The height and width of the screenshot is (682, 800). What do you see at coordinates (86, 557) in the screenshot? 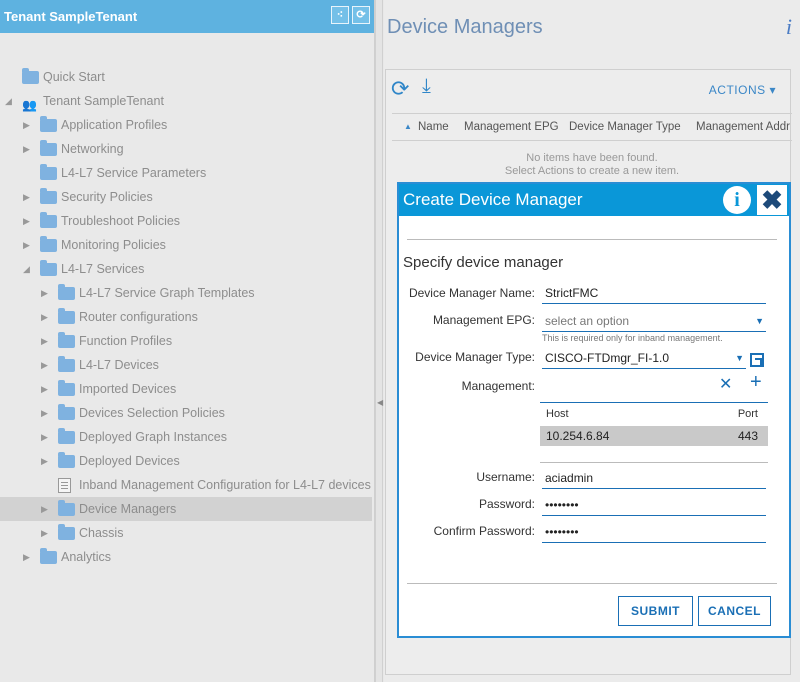
I see `tree-item-label: Analytics` at bounding box center [86, 557].